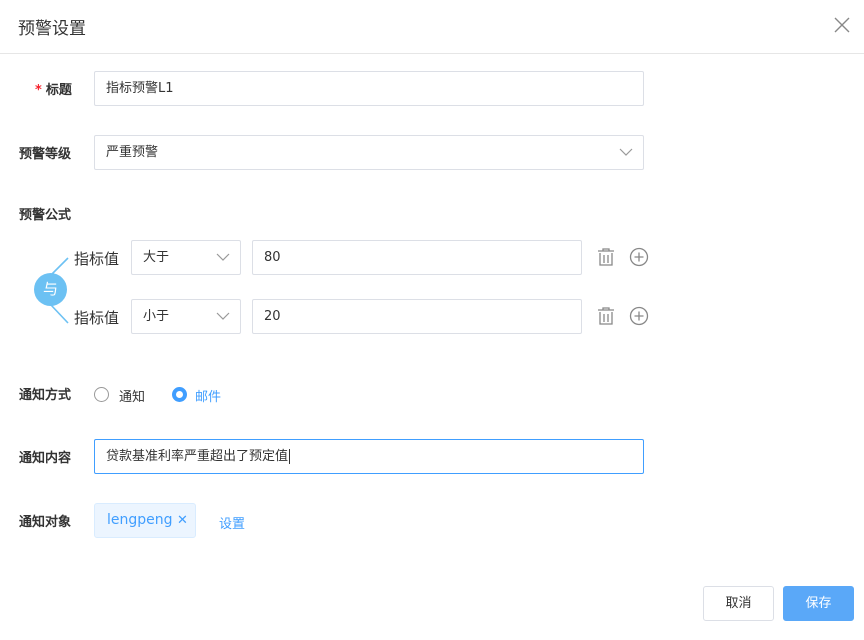 Image resolution: width=864 pixels, height=640 pixels. Describe the element at coordinates (45, 215) in the screenshot. I see `formula-label: 预警公式` at that location.